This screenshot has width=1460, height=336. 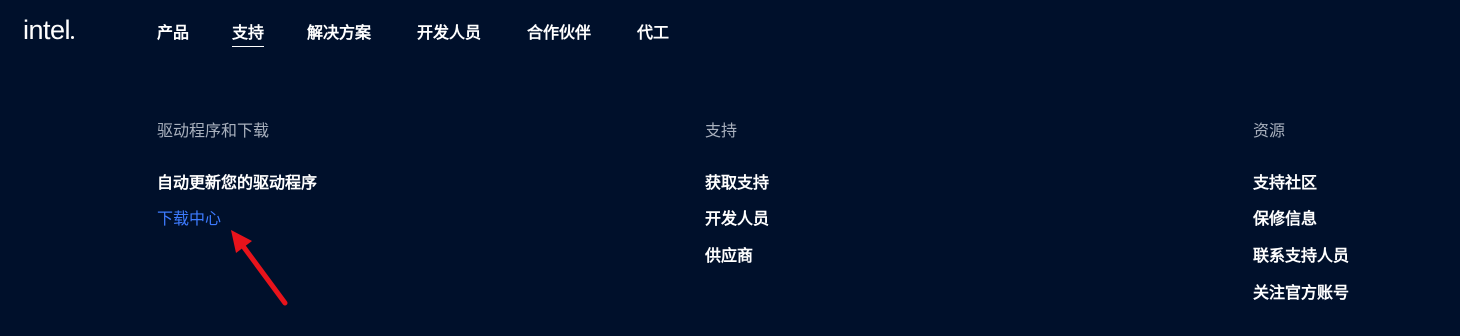 What do you see at coordinates (1285, 183) in the screenshot?
I see `link-support-community: 支持社区` at bounding box center [1285, 183].